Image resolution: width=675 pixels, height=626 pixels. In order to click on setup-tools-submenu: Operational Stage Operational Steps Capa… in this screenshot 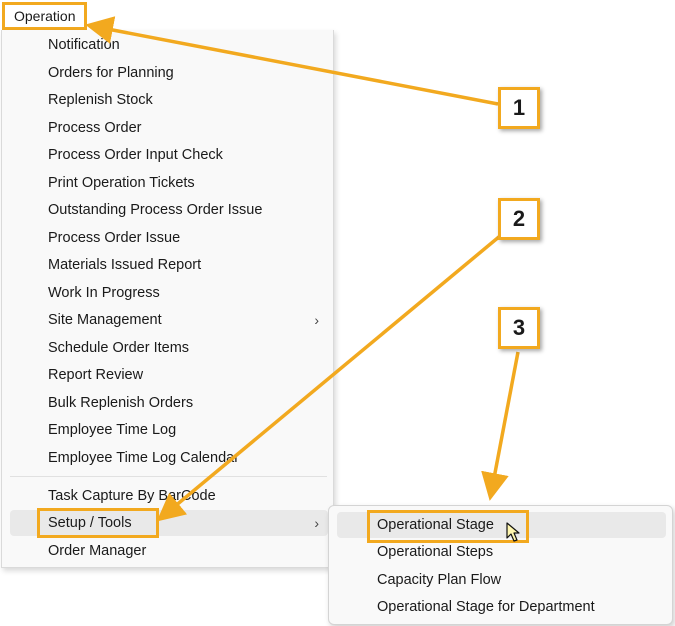, I will do `click(500, 565)`.